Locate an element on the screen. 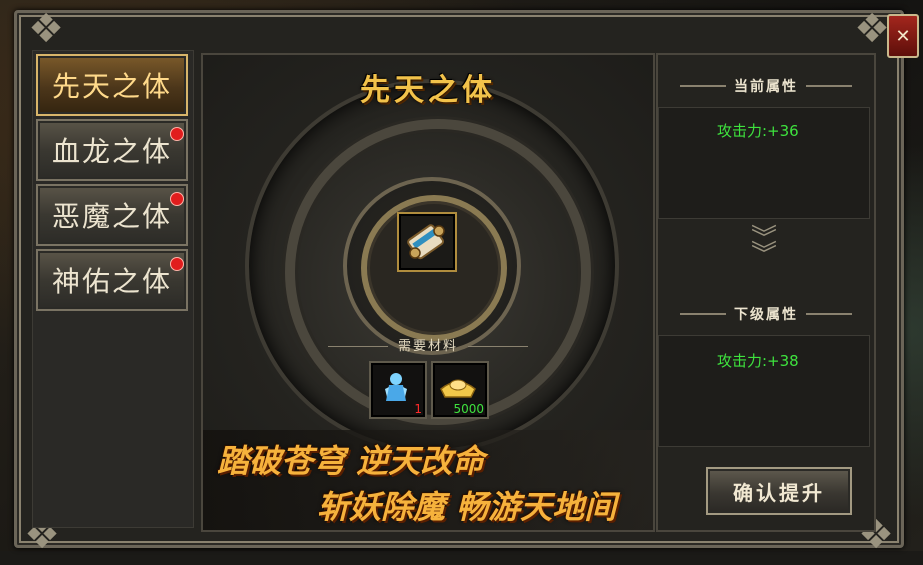 Image resolution: width=923 pixels, height=565 pixels. tab-shenyou: 神佑之体 is located at coordinates (112, 280).